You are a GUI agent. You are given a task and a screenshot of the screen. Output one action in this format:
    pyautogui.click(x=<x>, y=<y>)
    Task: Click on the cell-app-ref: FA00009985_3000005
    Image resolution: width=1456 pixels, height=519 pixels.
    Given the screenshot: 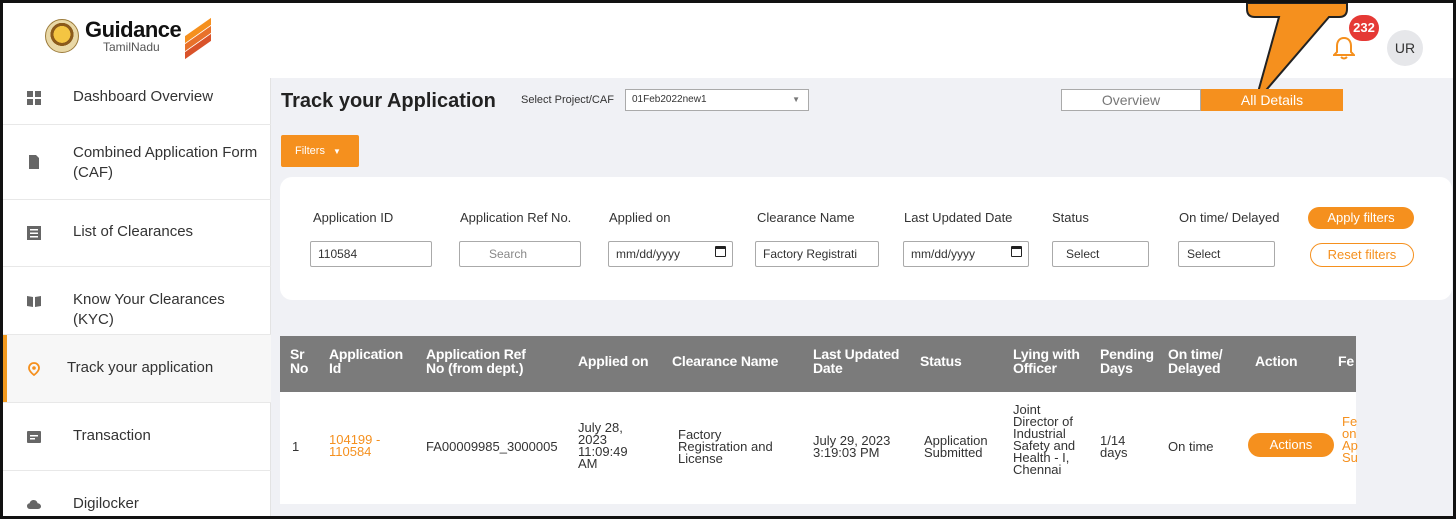 What is the action you would take?
    pyautogui.click(x=492, y=446)
    